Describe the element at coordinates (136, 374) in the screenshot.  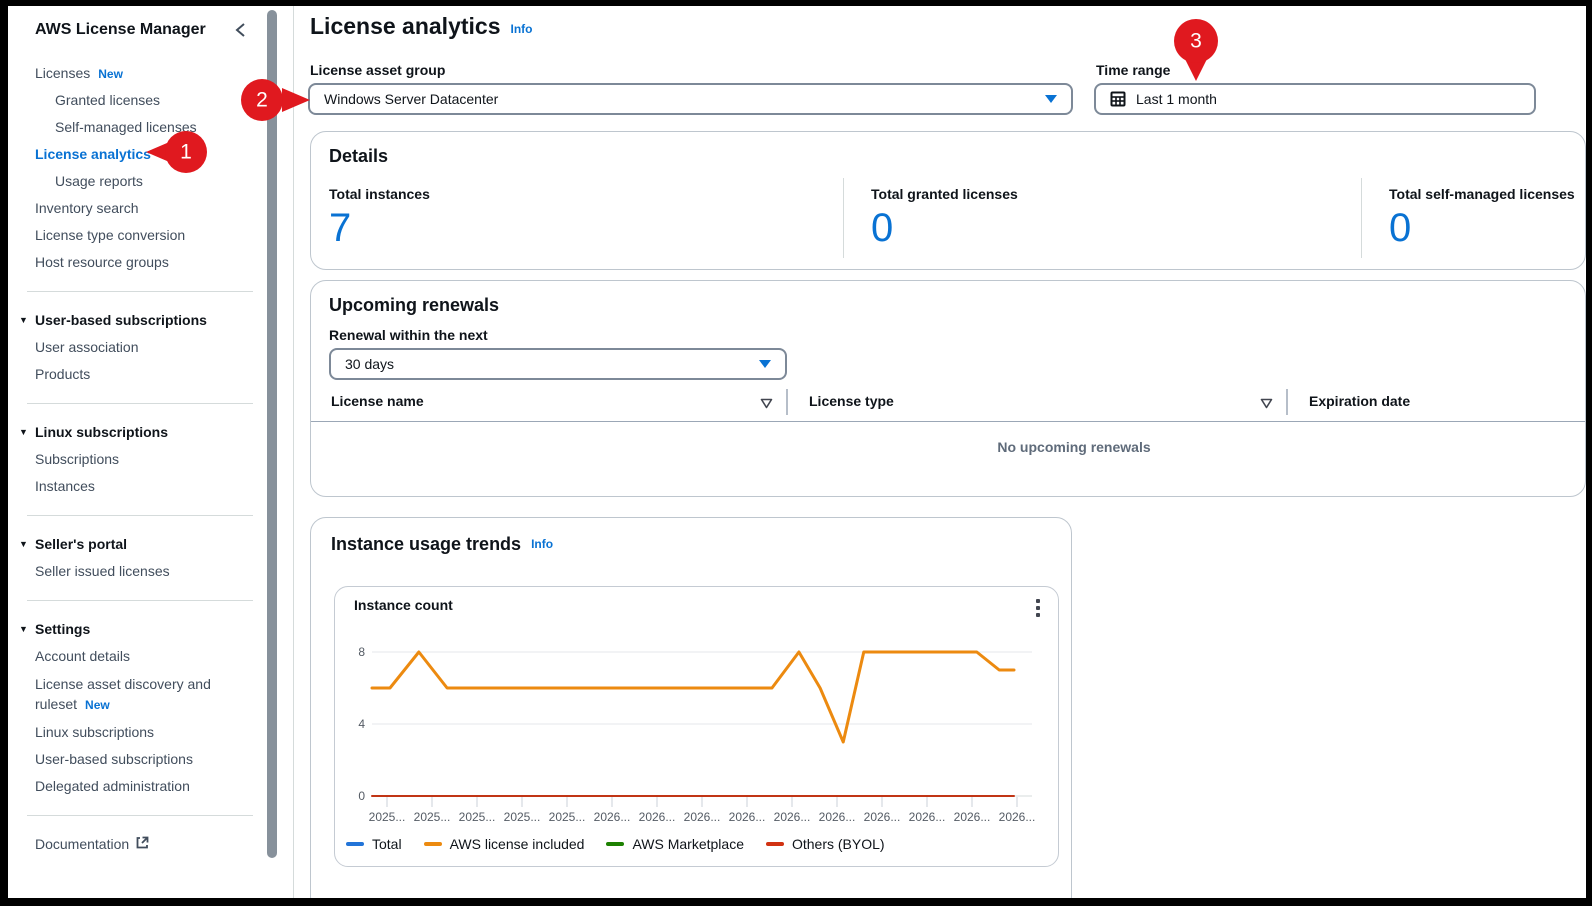
I see `sidebar-item-products: Products` at that location.